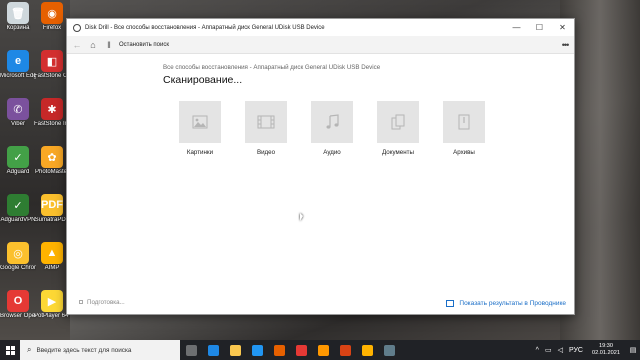 The height and width of the screenshot is (360, 640). Describe the element at coordinates (144, 45) in the screenshot. I see `stop-search-button: Остановить поиск` at that location.